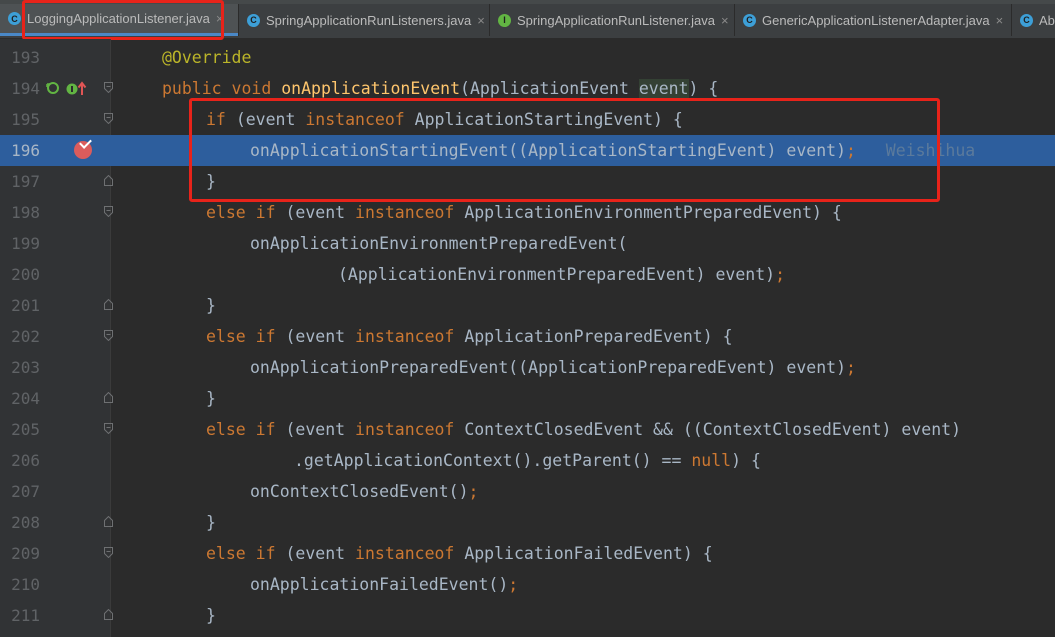 The image size is (1055, 637). I want to click on interface-icon: I, so click(504, 20).